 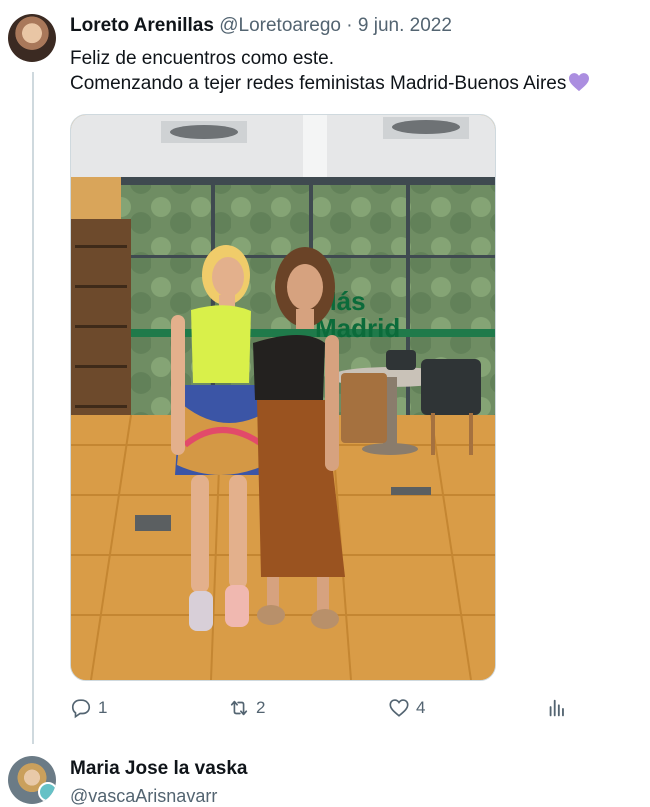 What do you see at coordinates (32, 780) in the screenshot?
I see `reply-author-avatar` at bounding box center [32, 780].